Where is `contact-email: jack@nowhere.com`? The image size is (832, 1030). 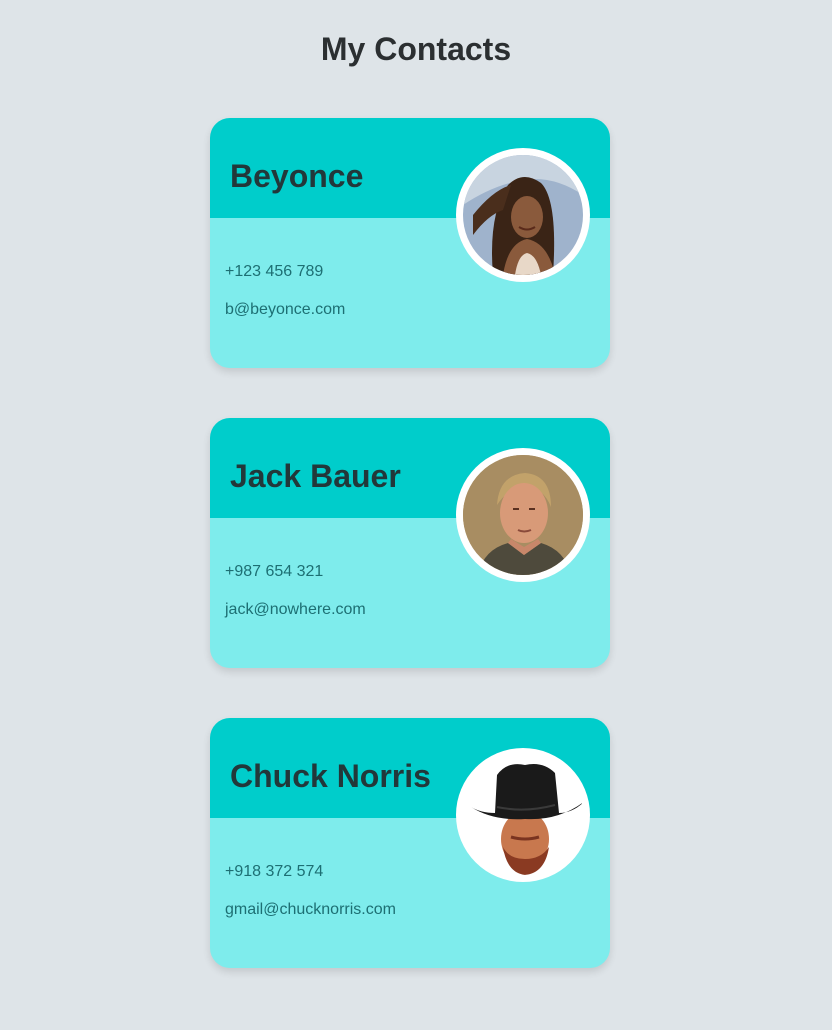 contact-email: jack@nowhere.com is located at coordinates (295, 610).